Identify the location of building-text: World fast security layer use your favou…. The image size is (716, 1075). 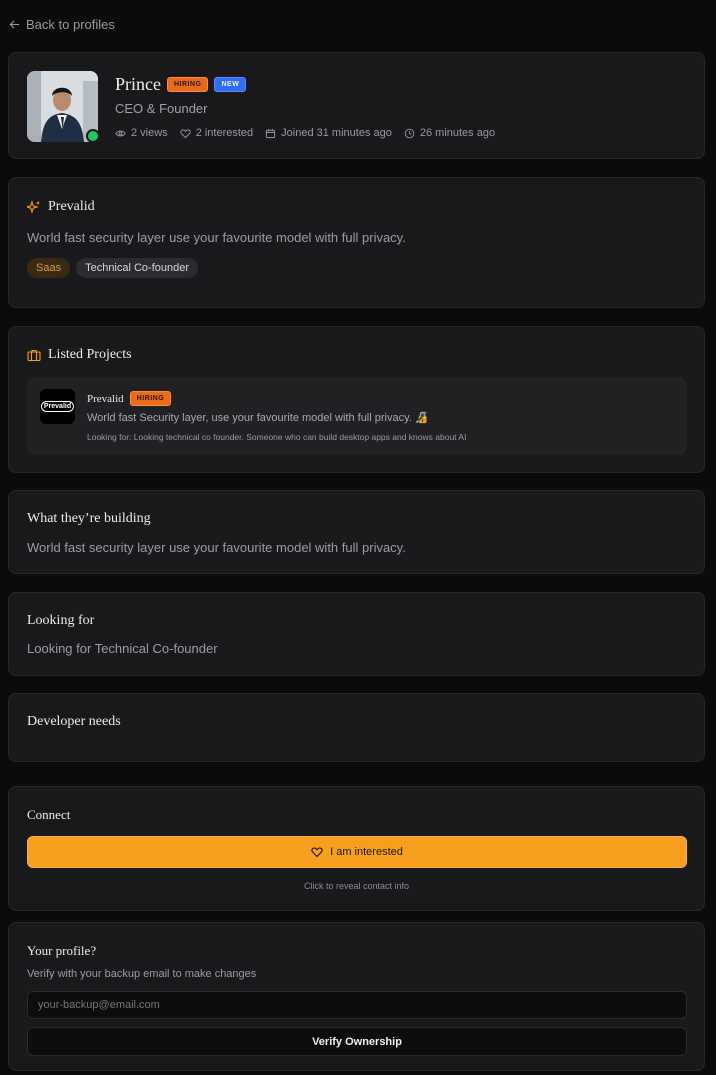
(216, 547).